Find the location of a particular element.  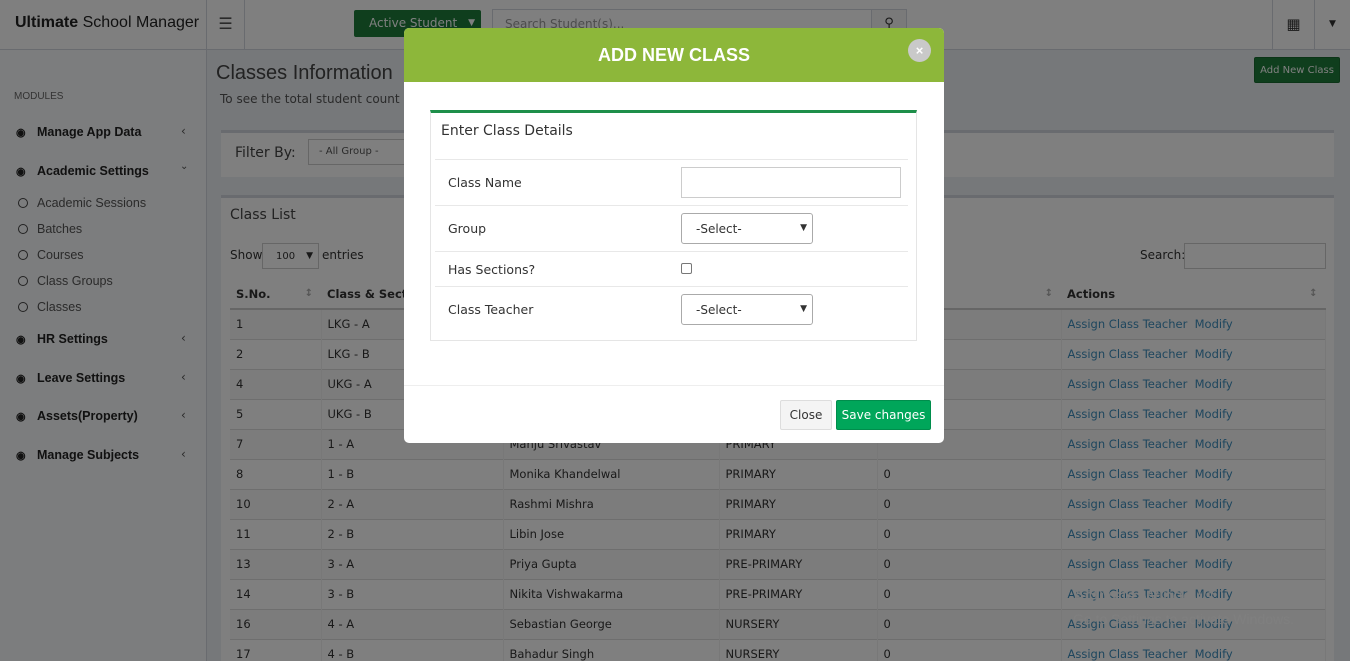

has-sections-row: Has Sections? is located at coordinates (671, 268).